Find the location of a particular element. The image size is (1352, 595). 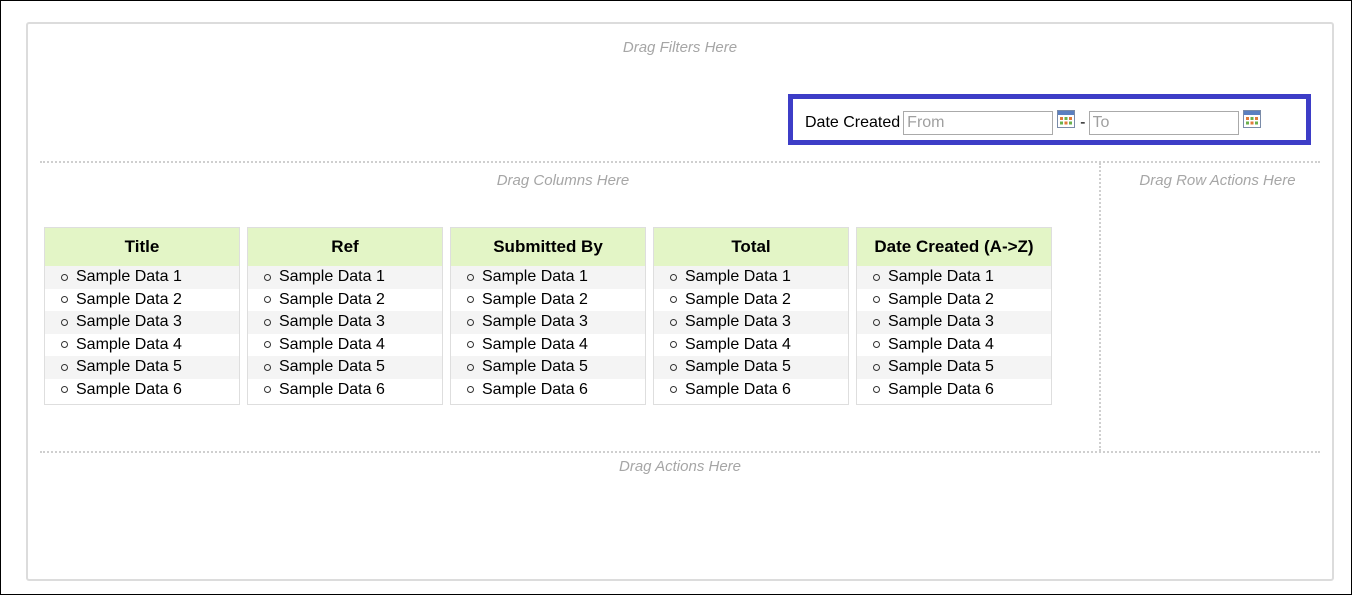

row-actions-drop-zone: Drag Row Actions Here is located at coordinates (1217, 180).